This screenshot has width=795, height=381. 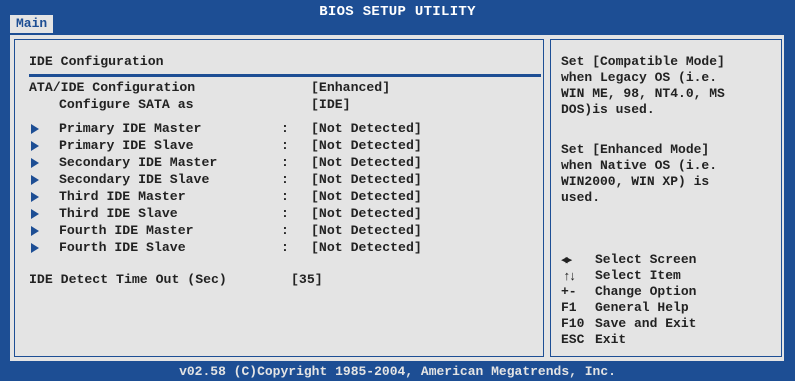 What do you see at coordinates (122, 197) in the screenshot?
I see `third-ide-master-label: Third IDE Master` at bounding box center [122, 197].